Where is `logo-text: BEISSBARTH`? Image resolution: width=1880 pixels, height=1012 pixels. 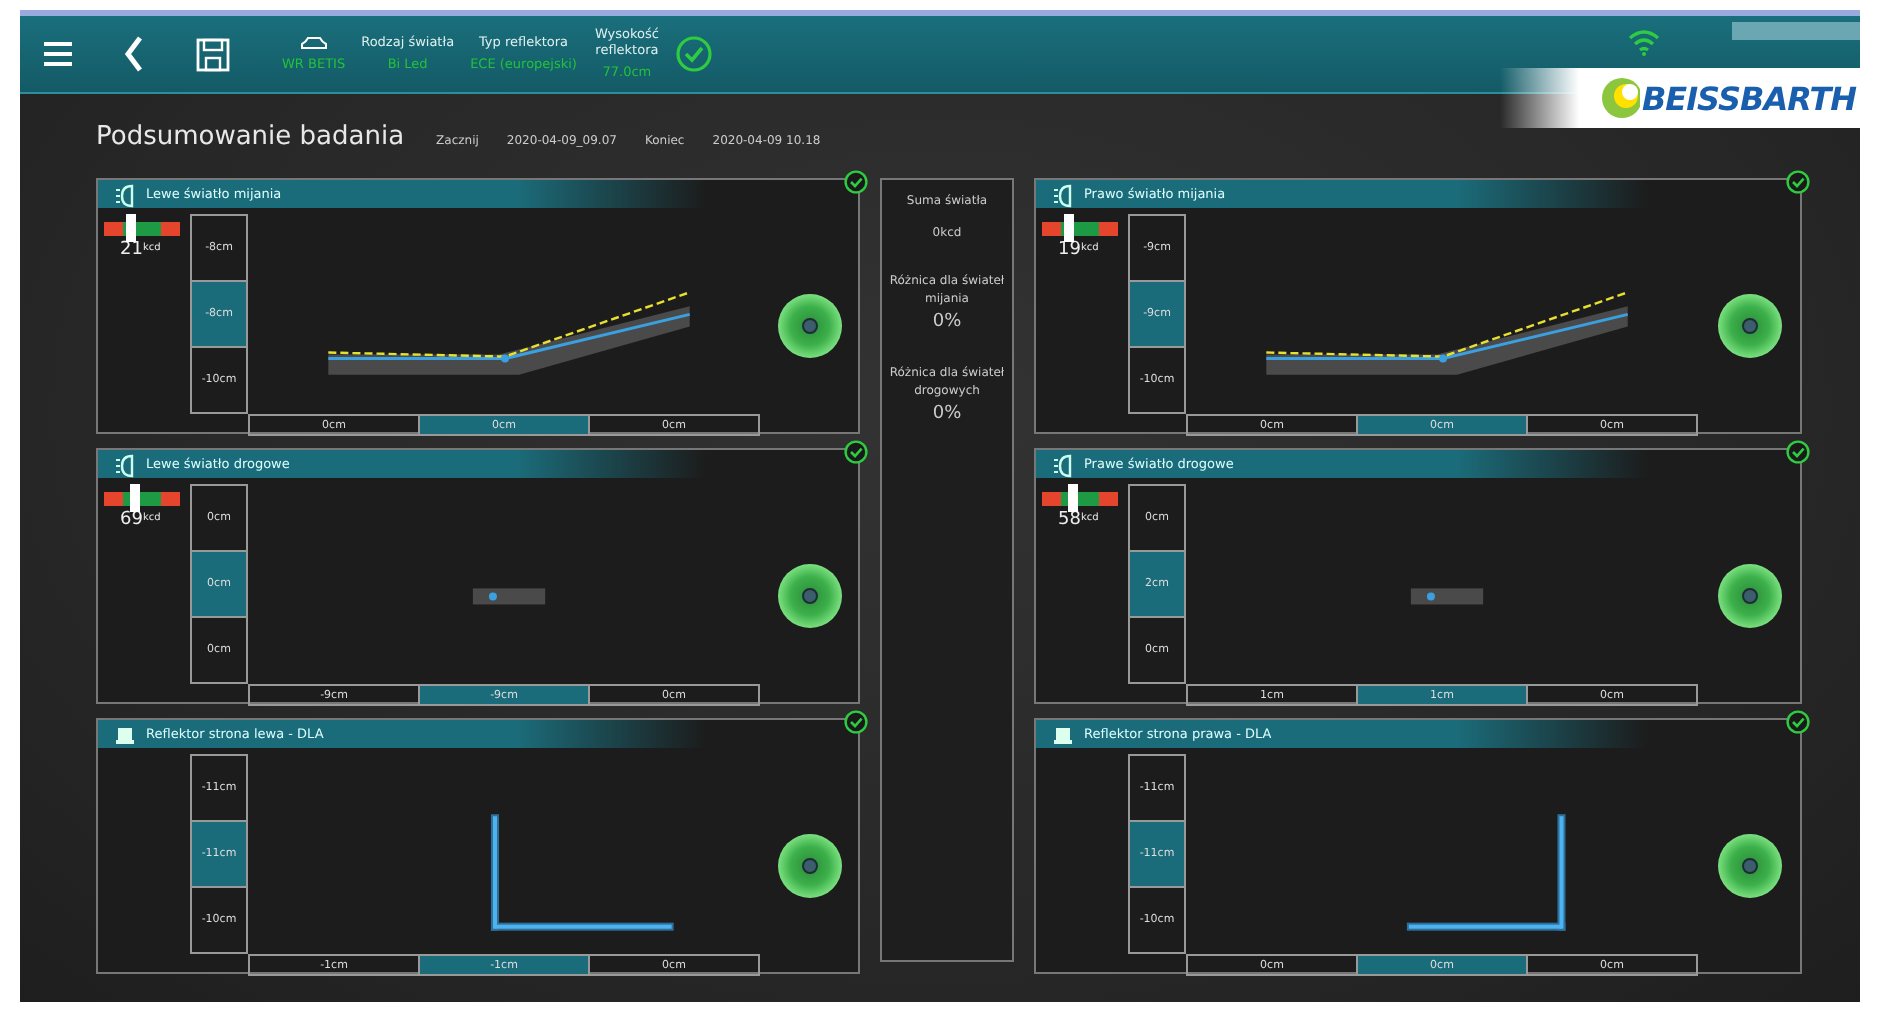
logo-text: BEISSBARTH is located at coordinates (1748, 98).